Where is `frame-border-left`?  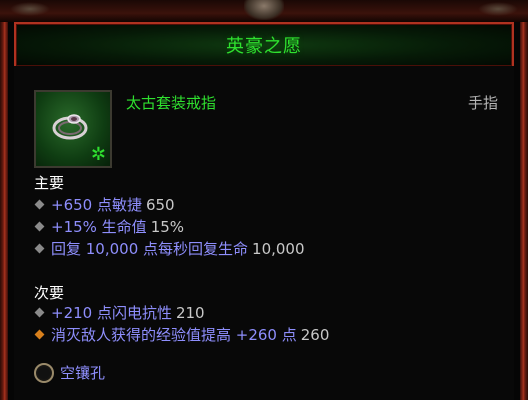
frame-border-left is located at coordinates (4, 200).